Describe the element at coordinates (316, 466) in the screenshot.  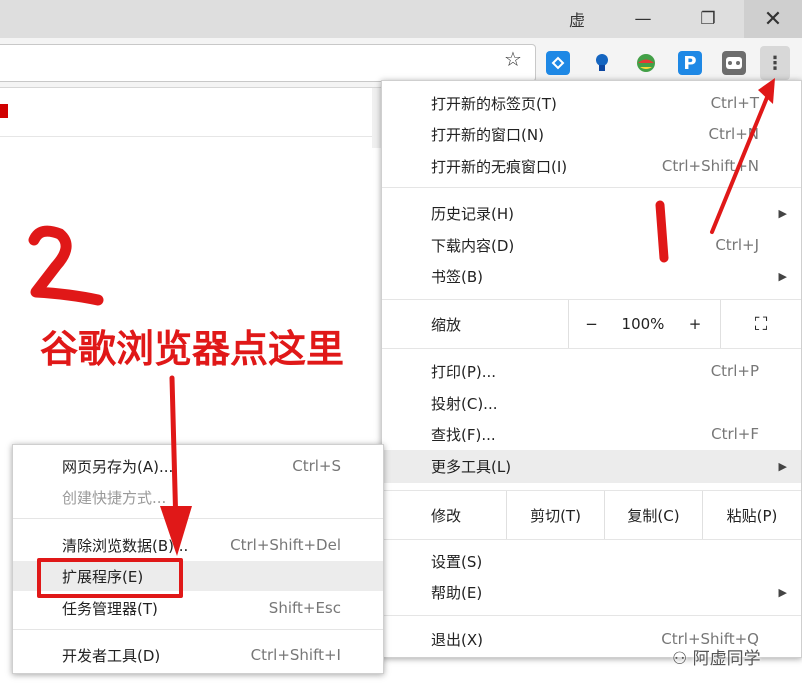
I see `submenu-item-shortcut: Ctrl+S` at that location.